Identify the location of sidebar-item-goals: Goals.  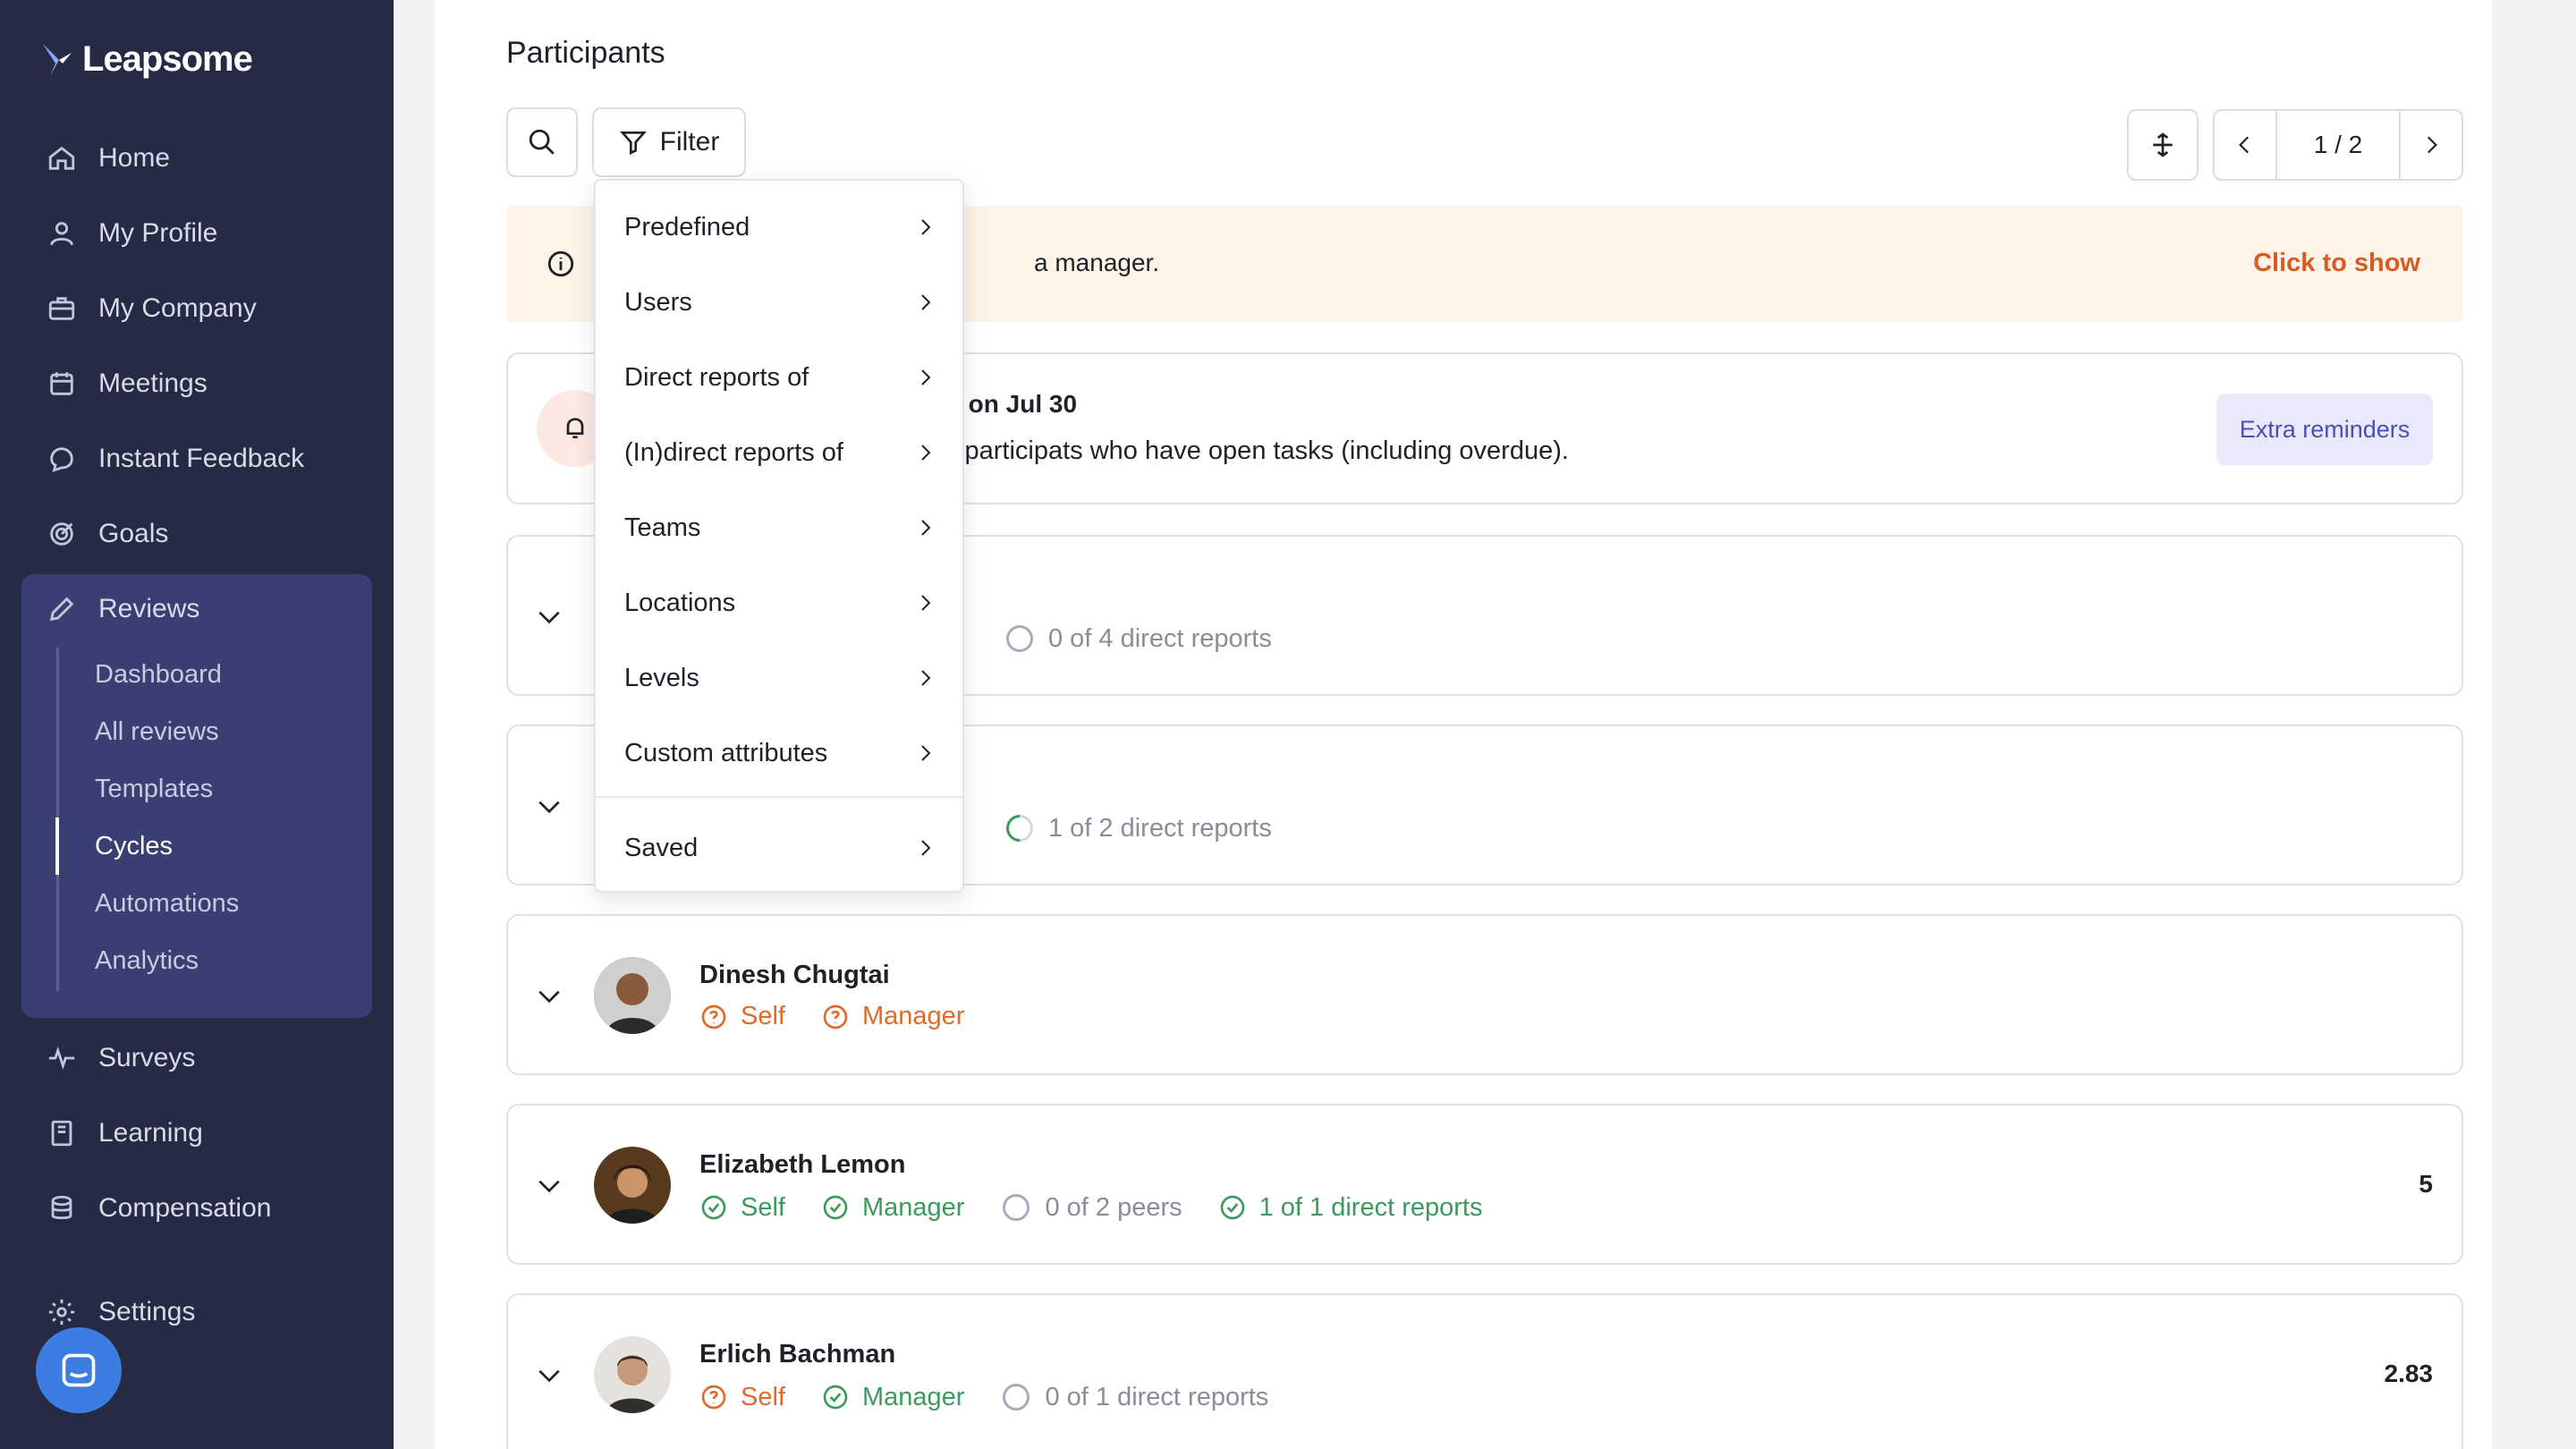
(107, 534).